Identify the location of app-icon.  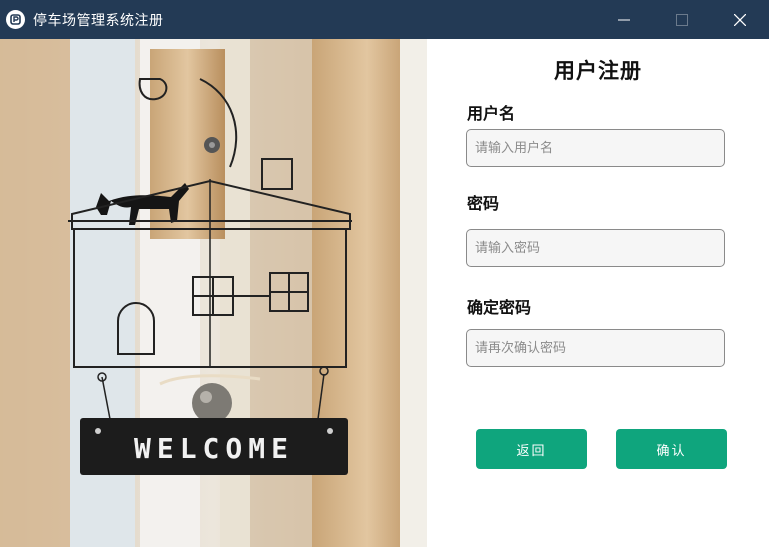
(15, 19).